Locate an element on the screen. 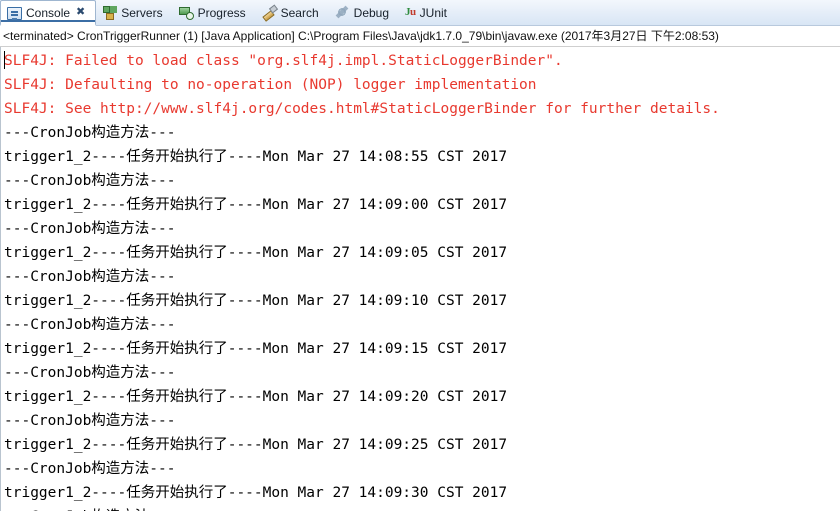  tab-search: Search is located at coordinates (292, 12).